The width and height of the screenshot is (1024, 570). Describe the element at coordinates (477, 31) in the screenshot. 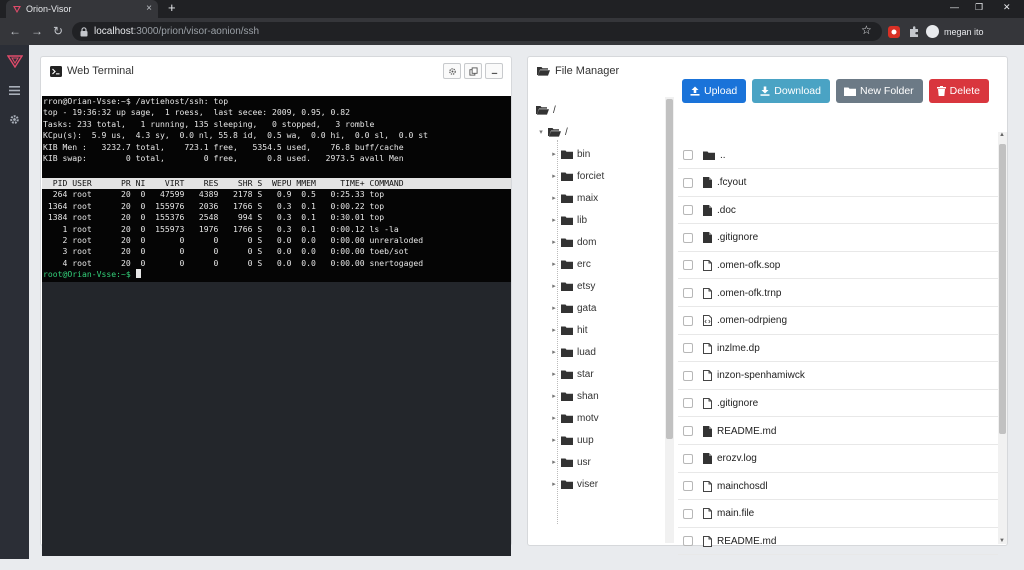

I see `address-bar: localhost:3000/prion/visor-aonion/ssh` at that location.